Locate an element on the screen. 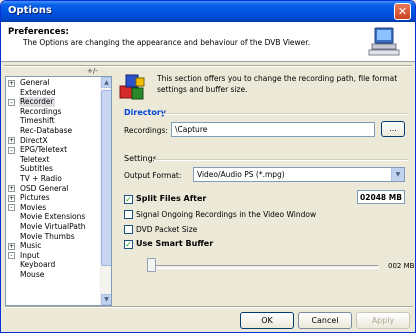  smart-buffer-checkbox: ✓ is located at coordinates (128, 244).